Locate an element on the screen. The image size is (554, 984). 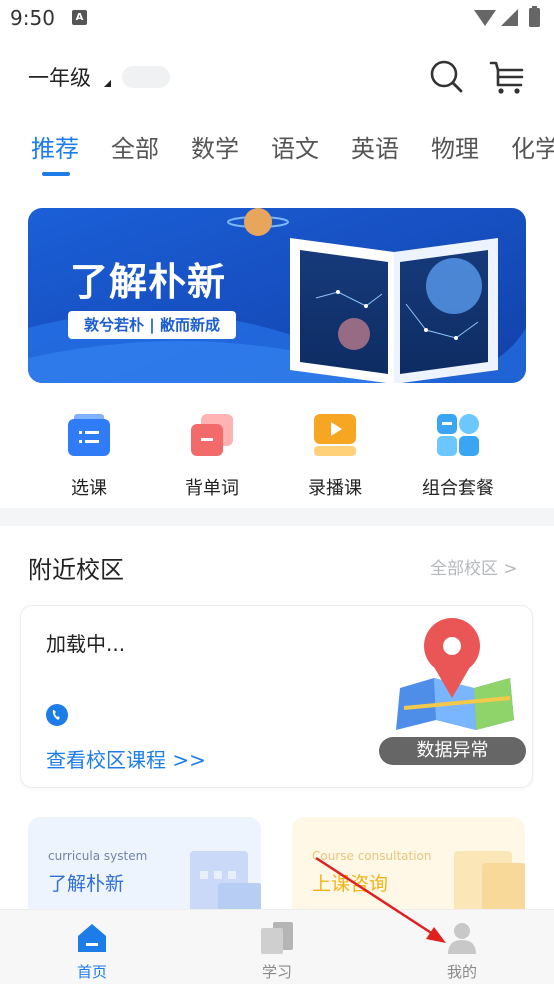
active-tab-indicator is located at coordinates (56, 174).